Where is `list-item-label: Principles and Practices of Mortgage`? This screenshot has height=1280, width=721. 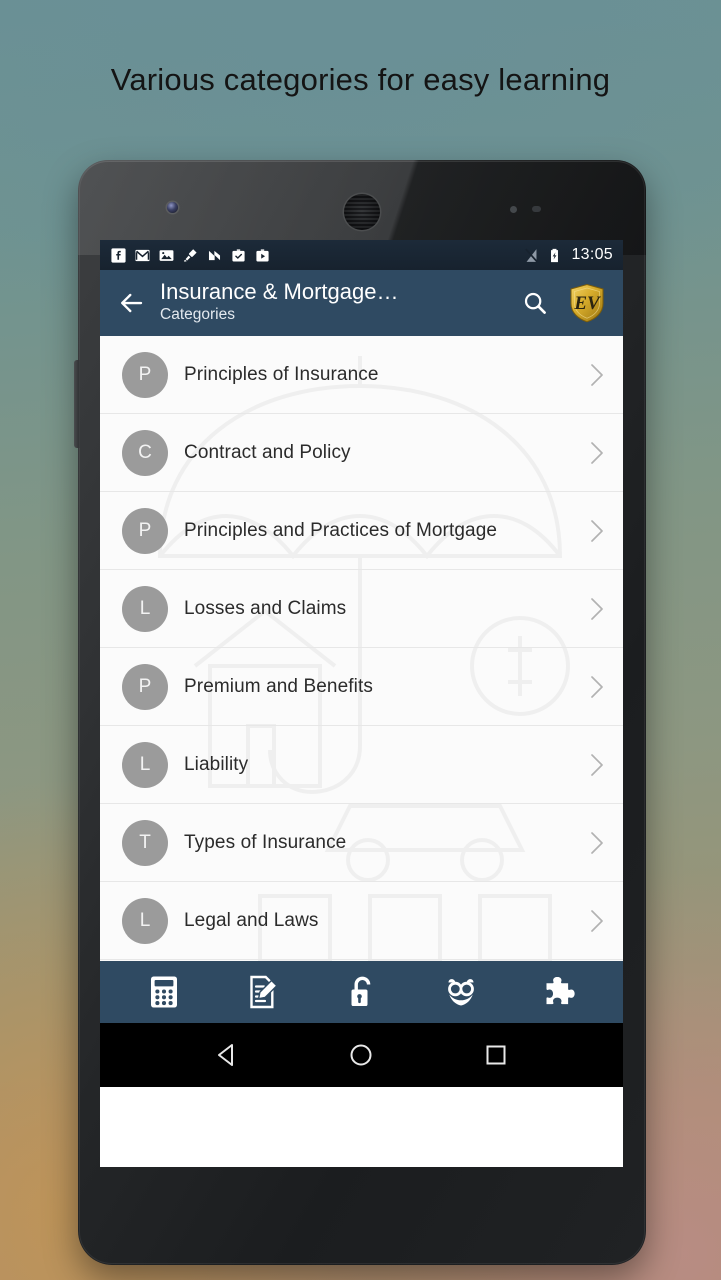
list-item-label: Principles and Practices of Mortgage is located at coordinates (341, 530).